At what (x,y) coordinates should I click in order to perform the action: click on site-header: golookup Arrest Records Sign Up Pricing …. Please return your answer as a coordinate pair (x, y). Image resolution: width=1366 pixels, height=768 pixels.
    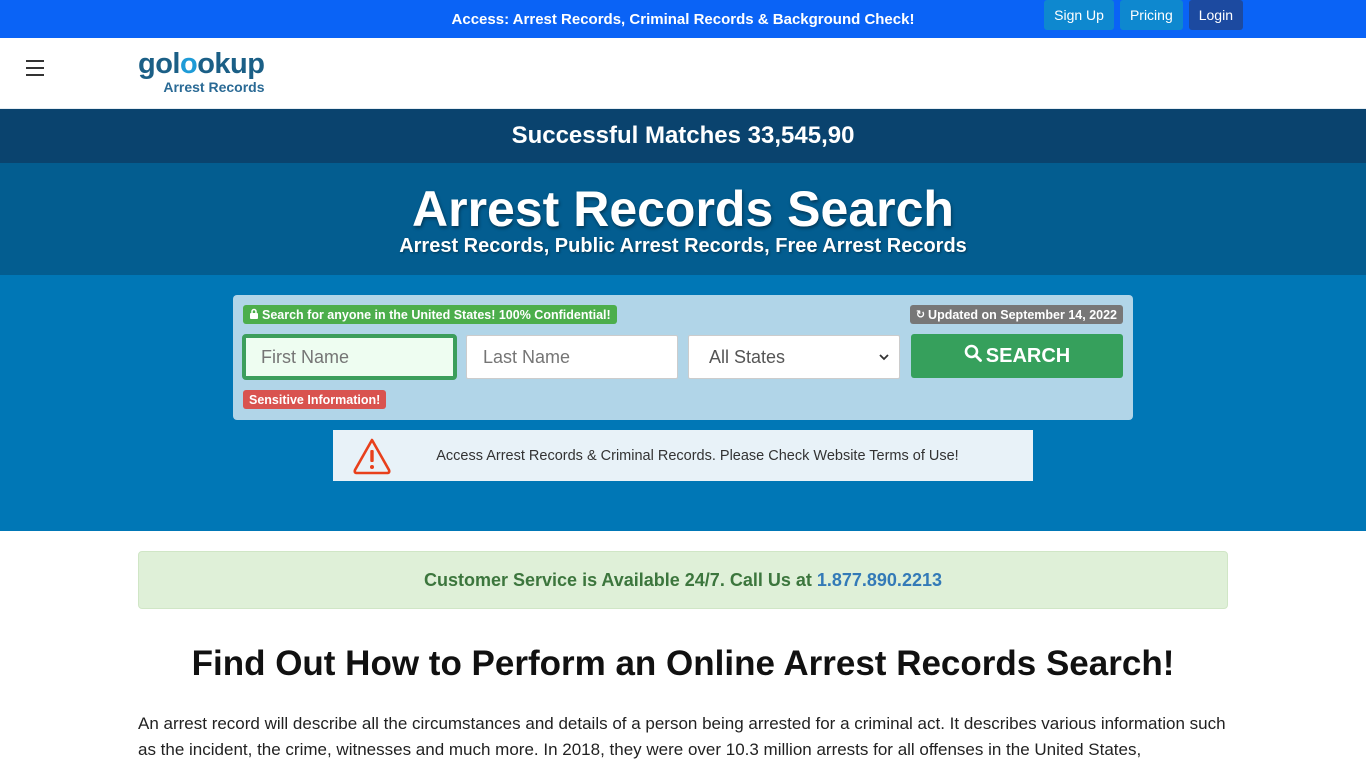
    Looking at the image, I should click on (683, 54).